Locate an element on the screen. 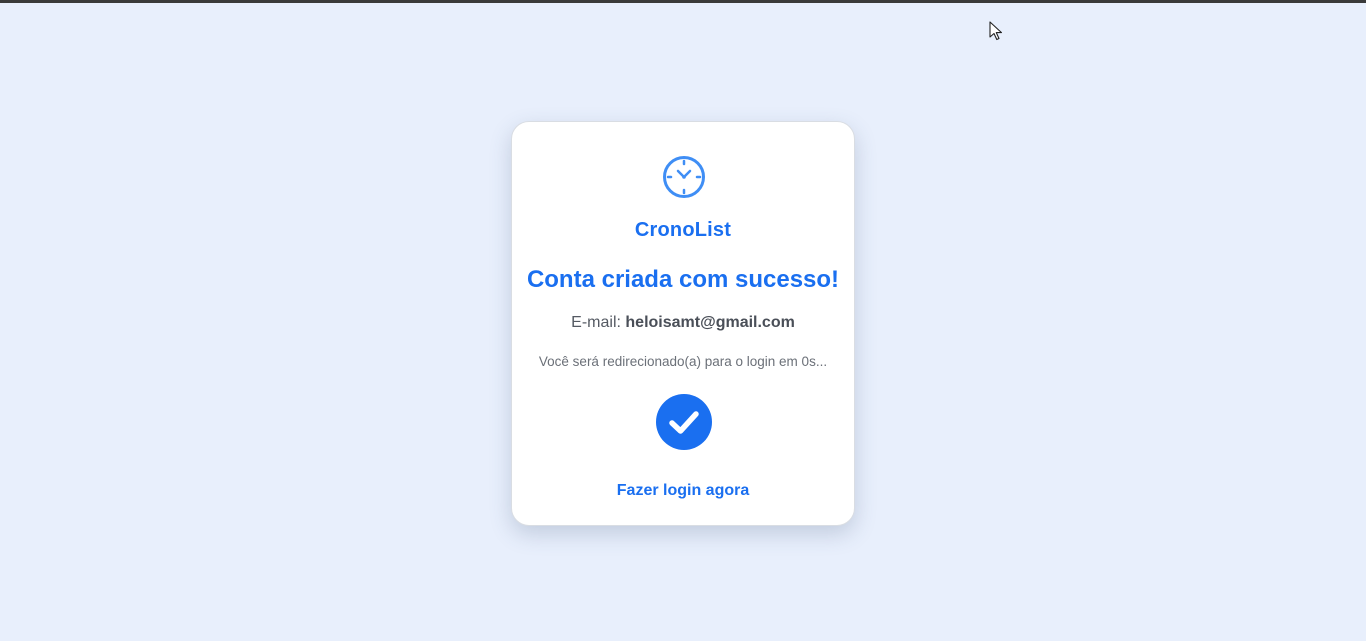 The image size is (1366, 641). mouse-cursor-icon is located at coordinates (996, 31).